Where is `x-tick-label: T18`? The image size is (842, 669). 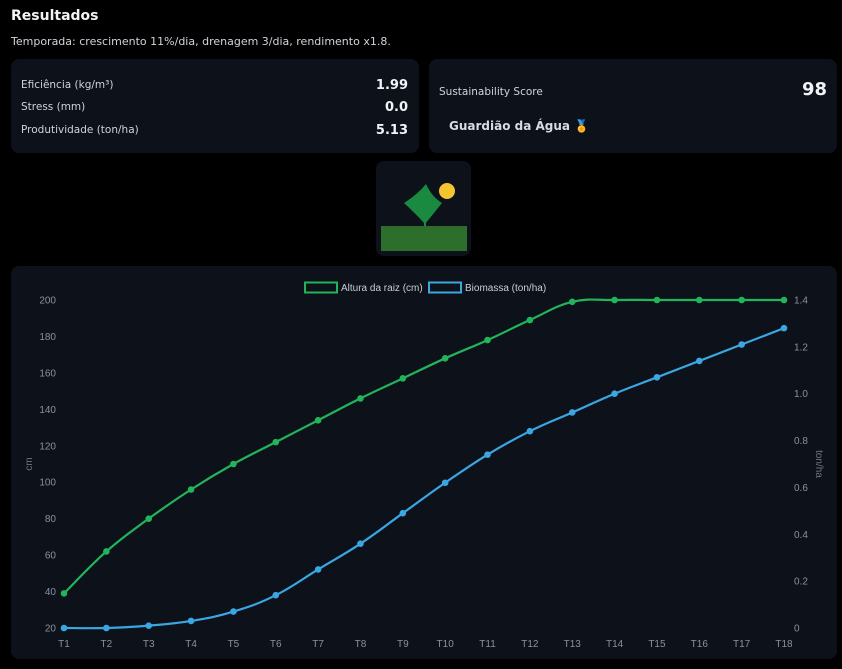
x-tick-label: T18 is located at coordinates (784, 644).